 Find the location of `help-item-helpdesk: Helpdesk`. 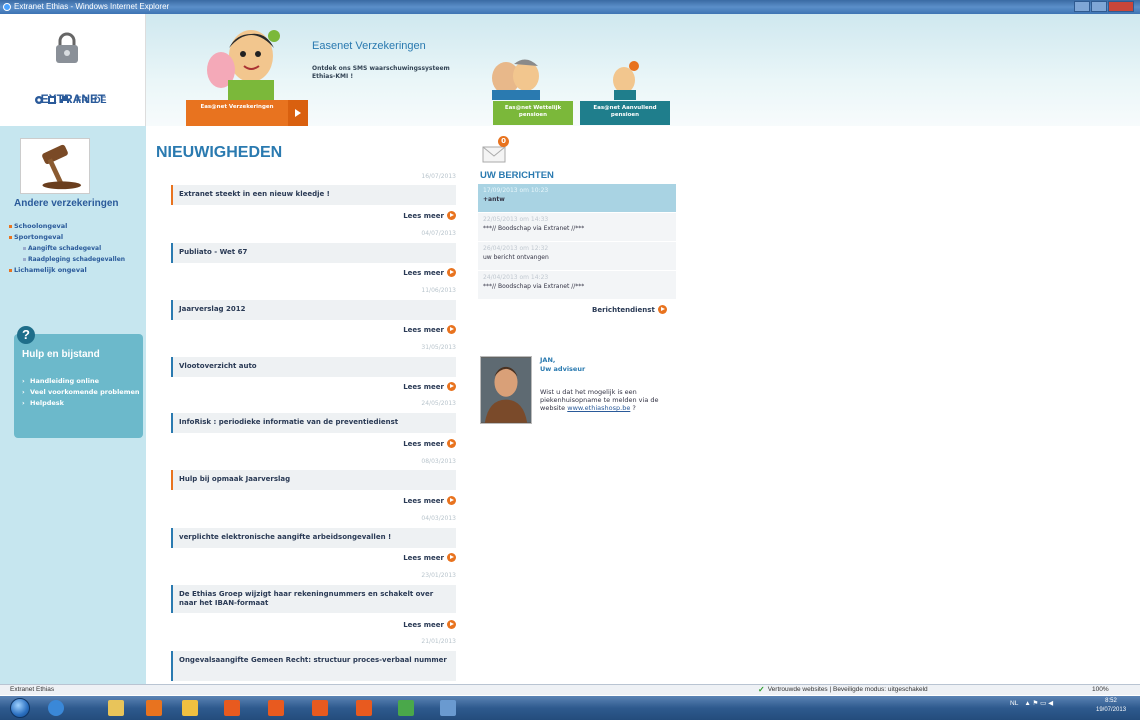

help-item-helpdesk: Helpdesk is located at coordinates (81, 403).